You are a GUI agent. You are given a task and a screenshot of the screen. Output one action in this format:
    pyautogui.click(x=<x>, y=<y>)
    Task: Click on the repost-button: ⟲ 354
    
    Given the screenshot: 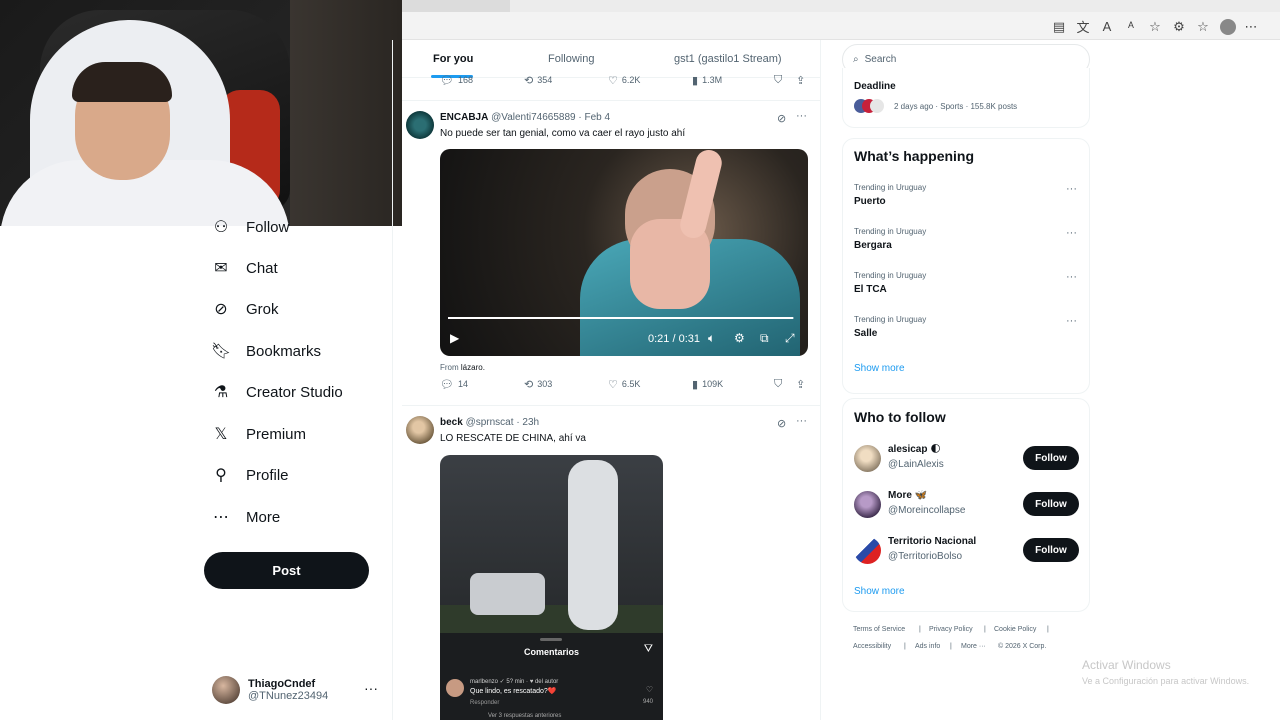 What is the action you would take?
    pyautogui.click(x=538, y=80)
    